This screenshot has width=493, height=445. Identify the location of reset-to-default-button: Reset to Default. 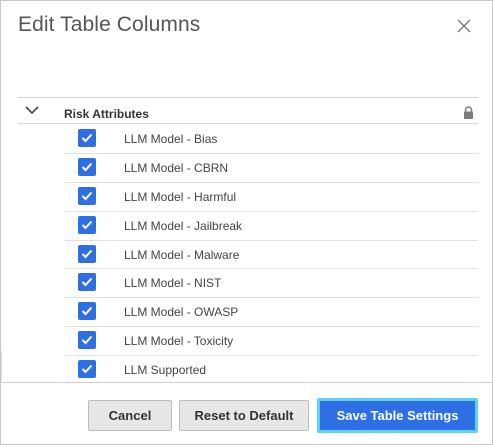
(244, 415).